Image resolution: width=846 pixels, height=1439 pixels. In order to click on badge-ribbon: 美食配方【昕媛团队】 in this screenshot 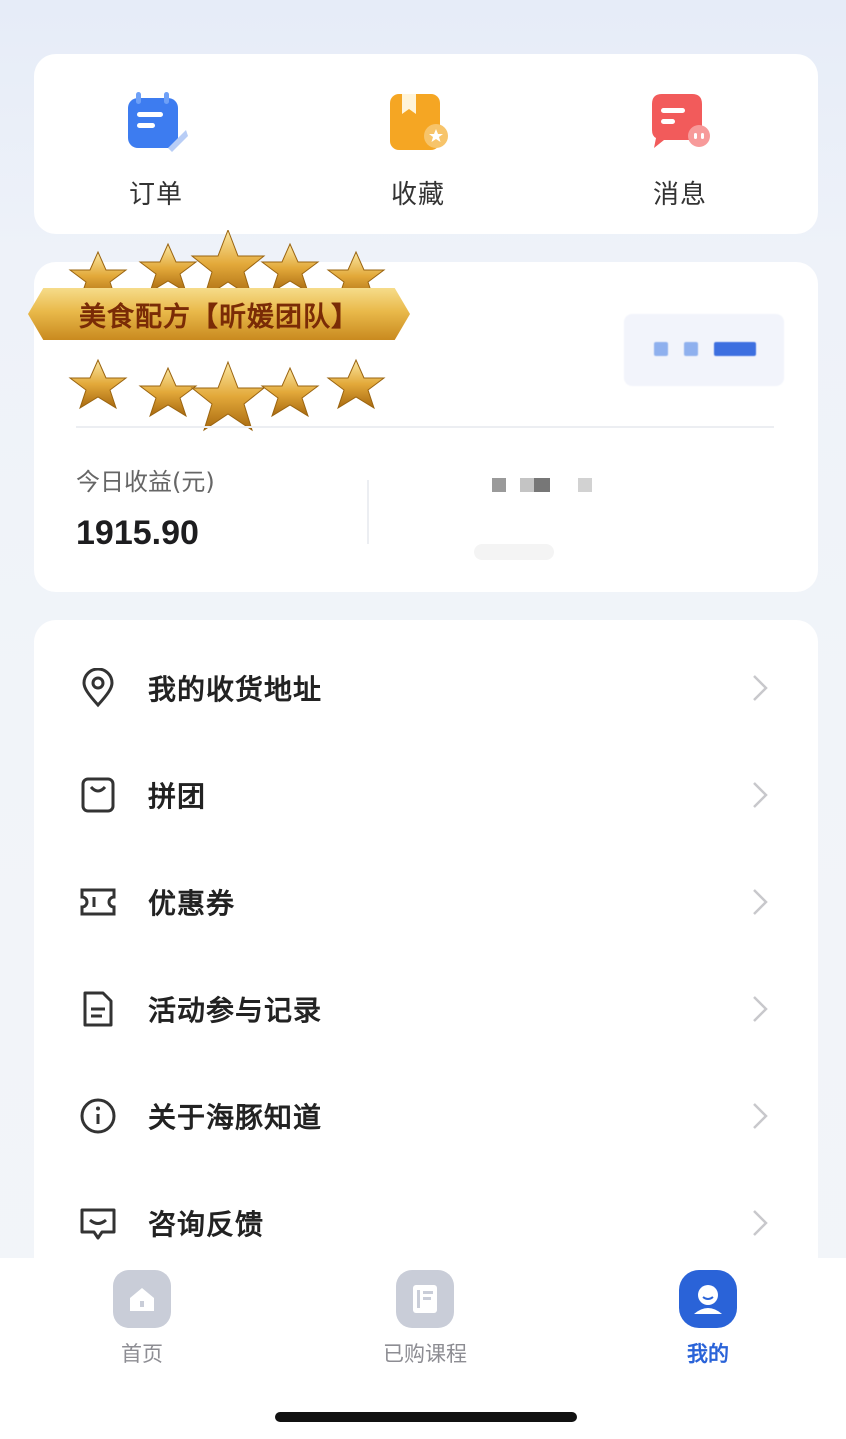, I will do `click(219, 314)`.